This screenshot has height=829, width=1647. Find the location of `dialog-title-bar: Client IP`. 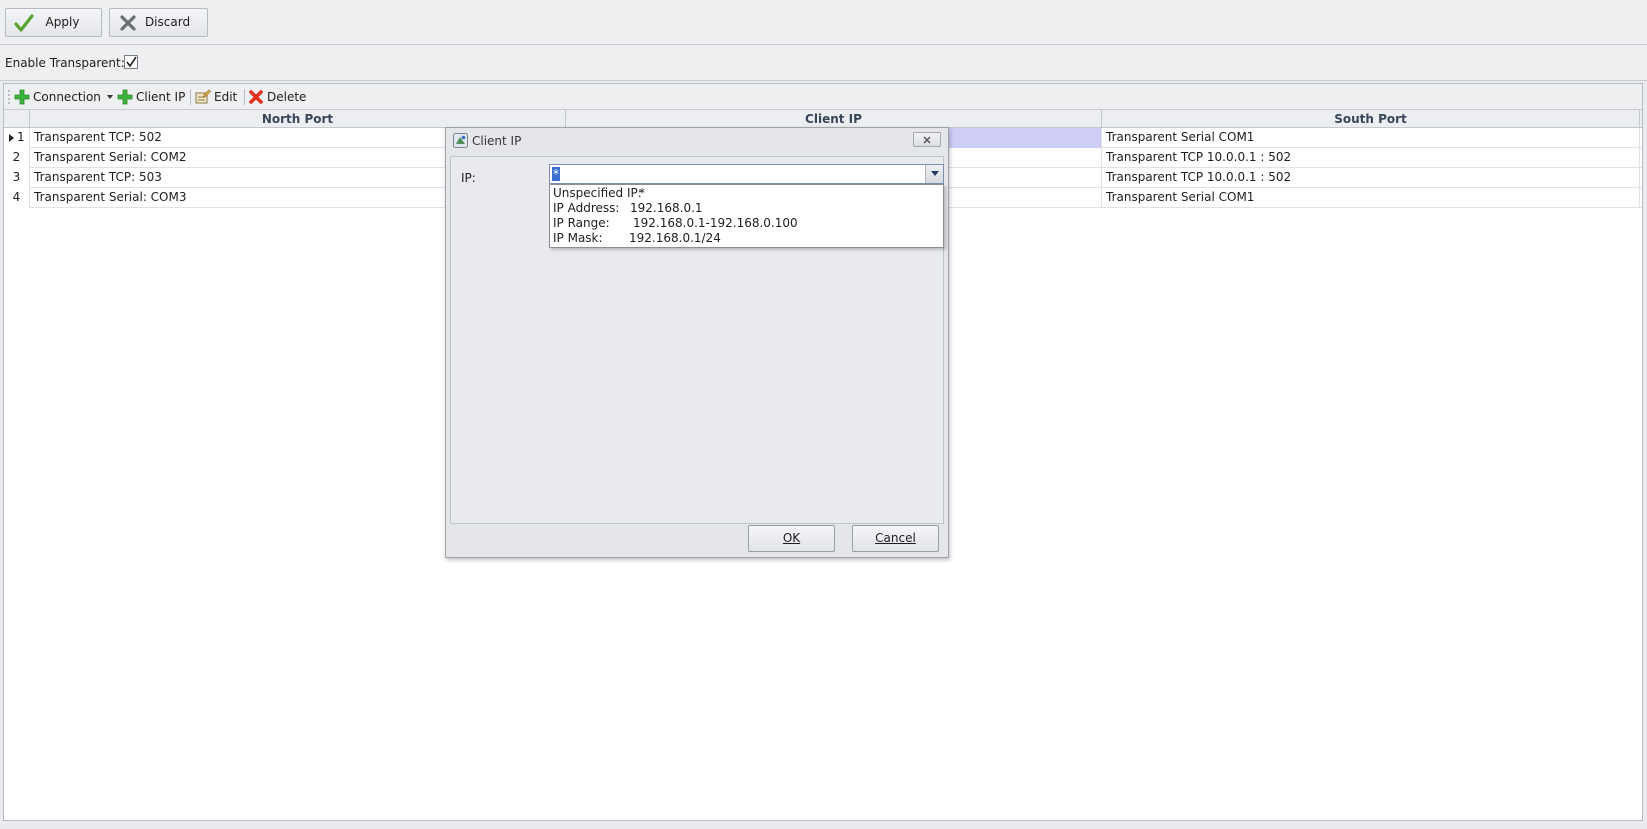

dialog-title-bar: Client IP is located at coordinates (697, 141).